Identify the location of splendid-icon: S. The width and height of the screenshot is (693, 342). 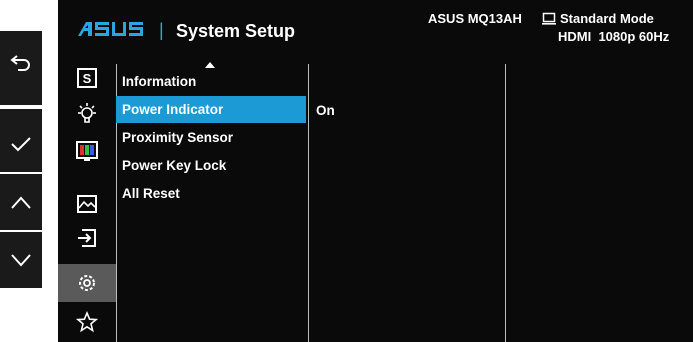
(87, 78).